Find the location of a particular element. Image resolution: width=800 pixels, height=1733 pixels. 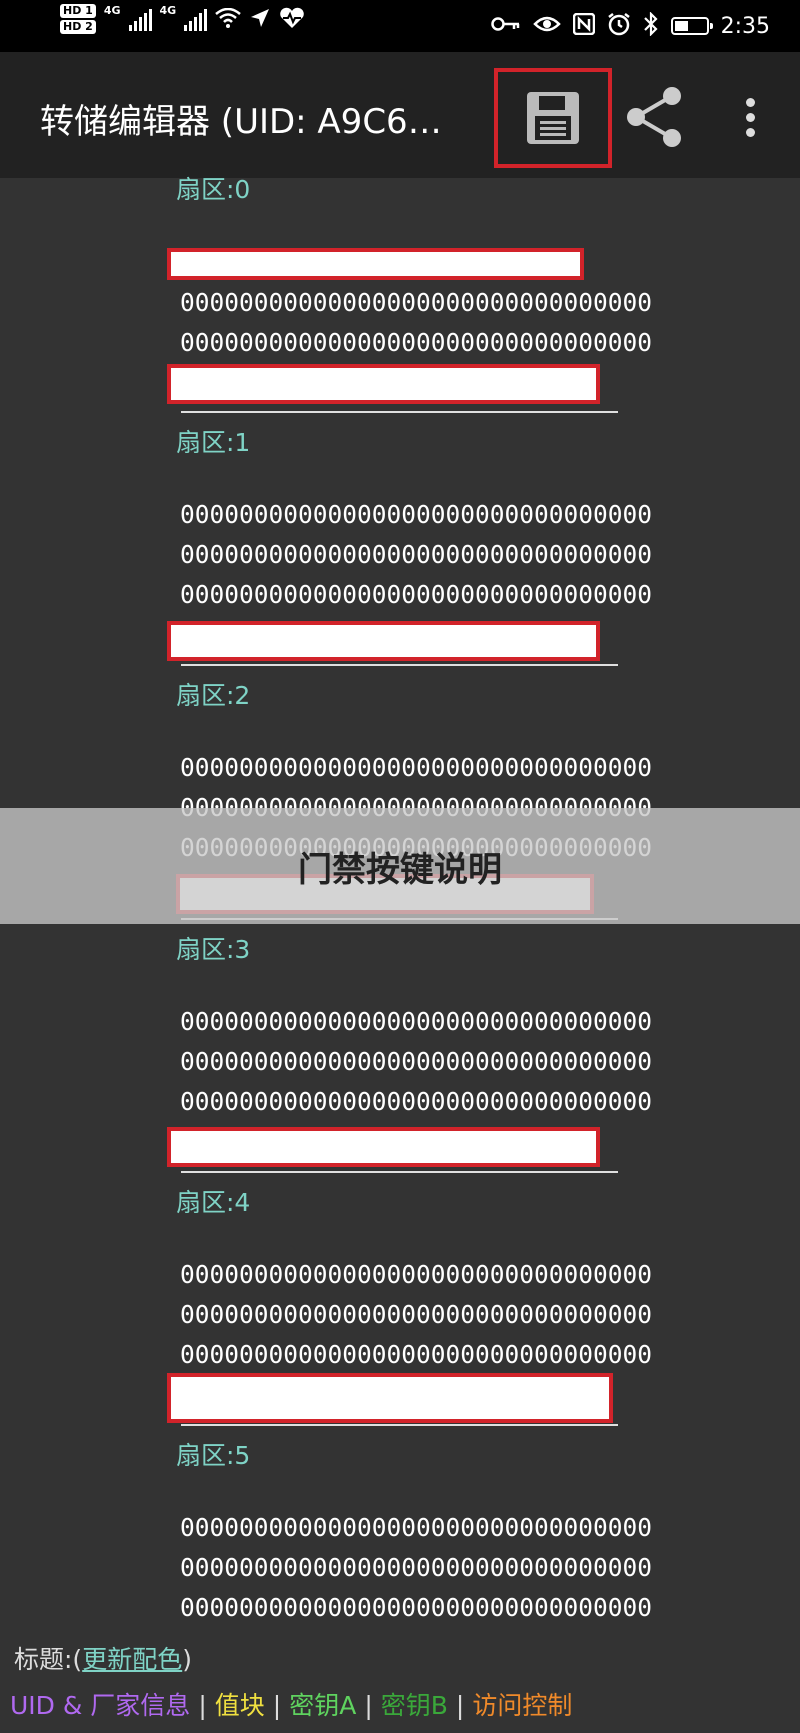

floppy-disk-icon is located at coordinates (553, 118).